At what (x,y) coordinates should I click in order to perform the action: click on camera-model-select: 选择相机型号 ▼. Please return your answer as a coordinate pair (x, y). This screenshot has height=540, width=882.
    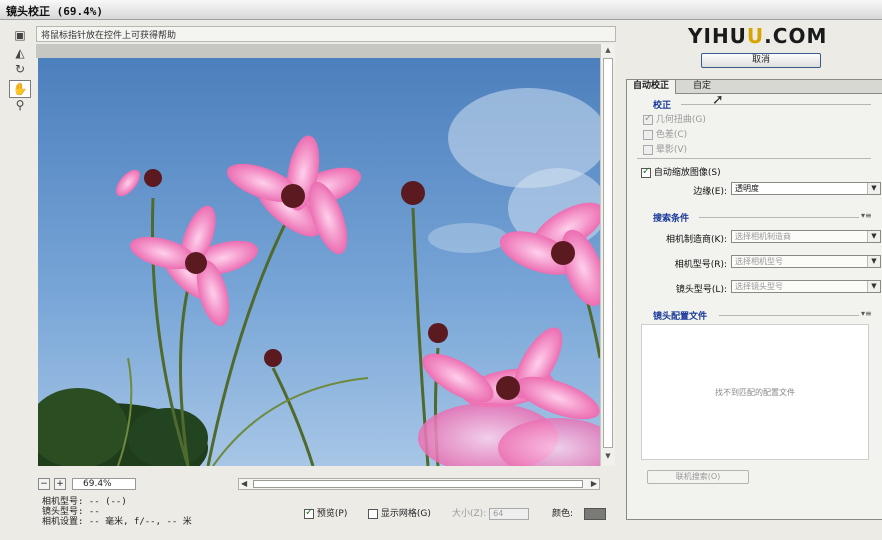
    Looking at the image, I should click on (806, 261).